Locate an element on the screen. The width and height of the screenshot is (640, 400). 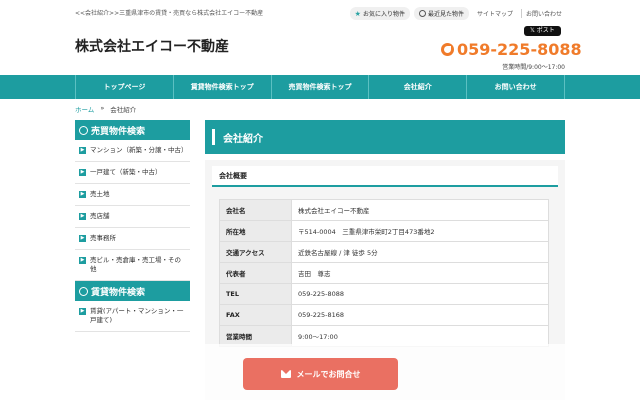
mail-contact-button: メールでお問合せ is located at coordinates (320, 374).